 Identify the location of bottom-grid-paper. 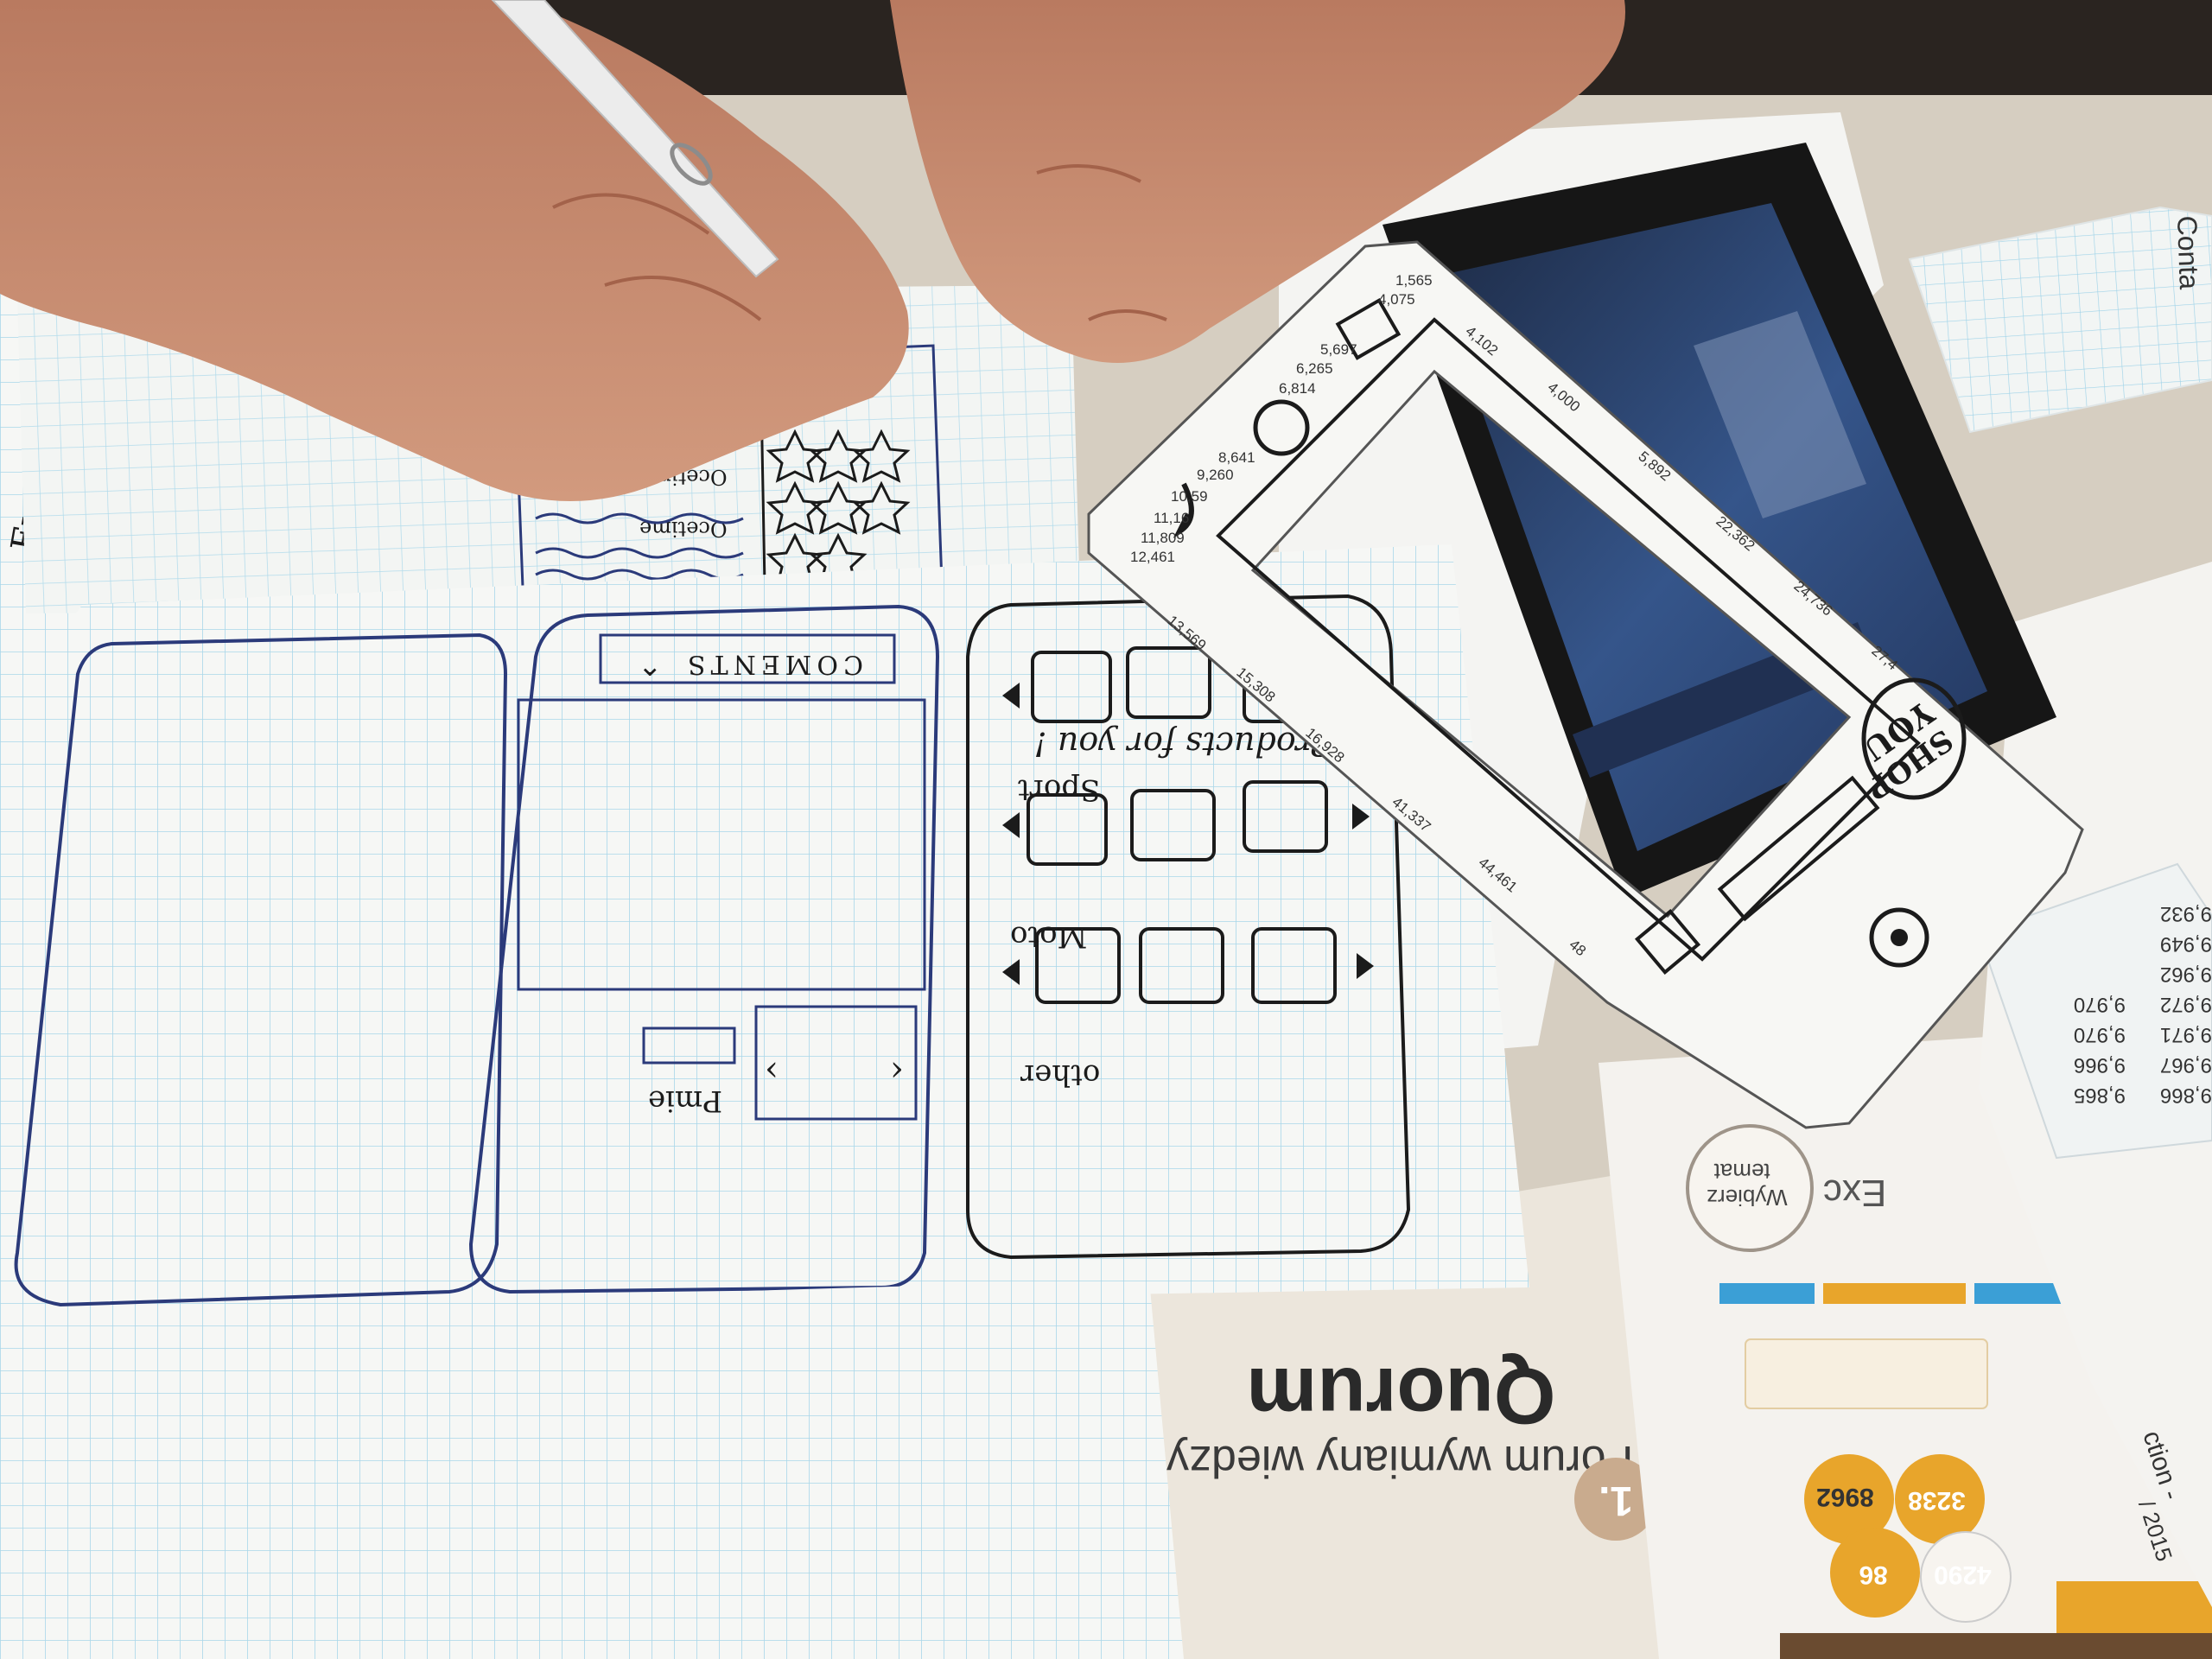
(592, 1469).